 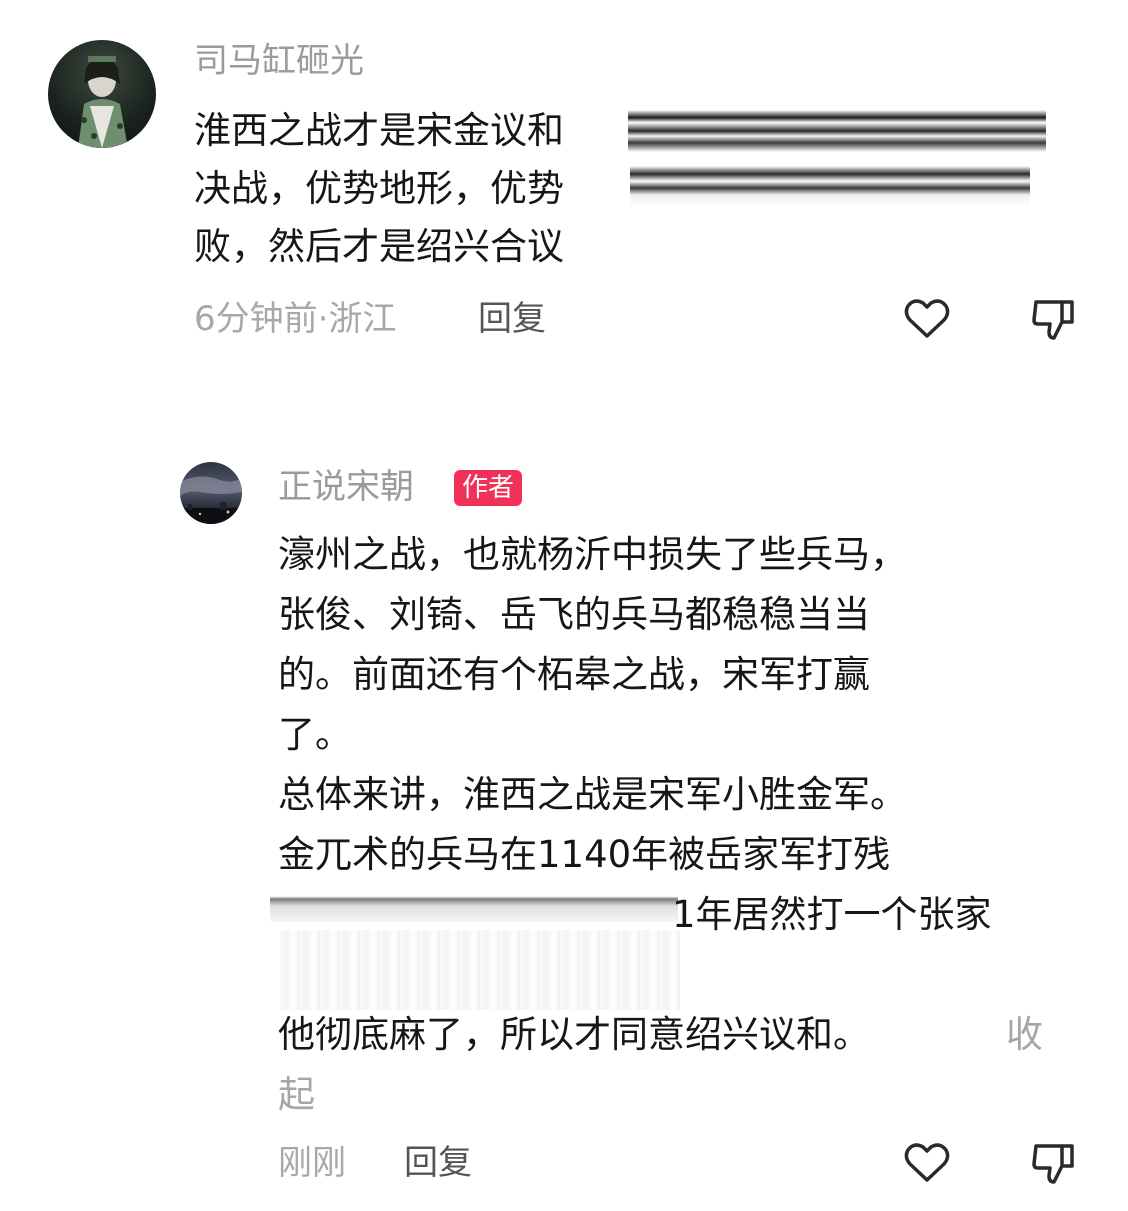 What do you see at coordinates (574, 614) in the screenshot?
I see `comment-text-line: 张俊、刘锜、岳飞的兵马都稳稳当当` at bounding box center [574, 614].